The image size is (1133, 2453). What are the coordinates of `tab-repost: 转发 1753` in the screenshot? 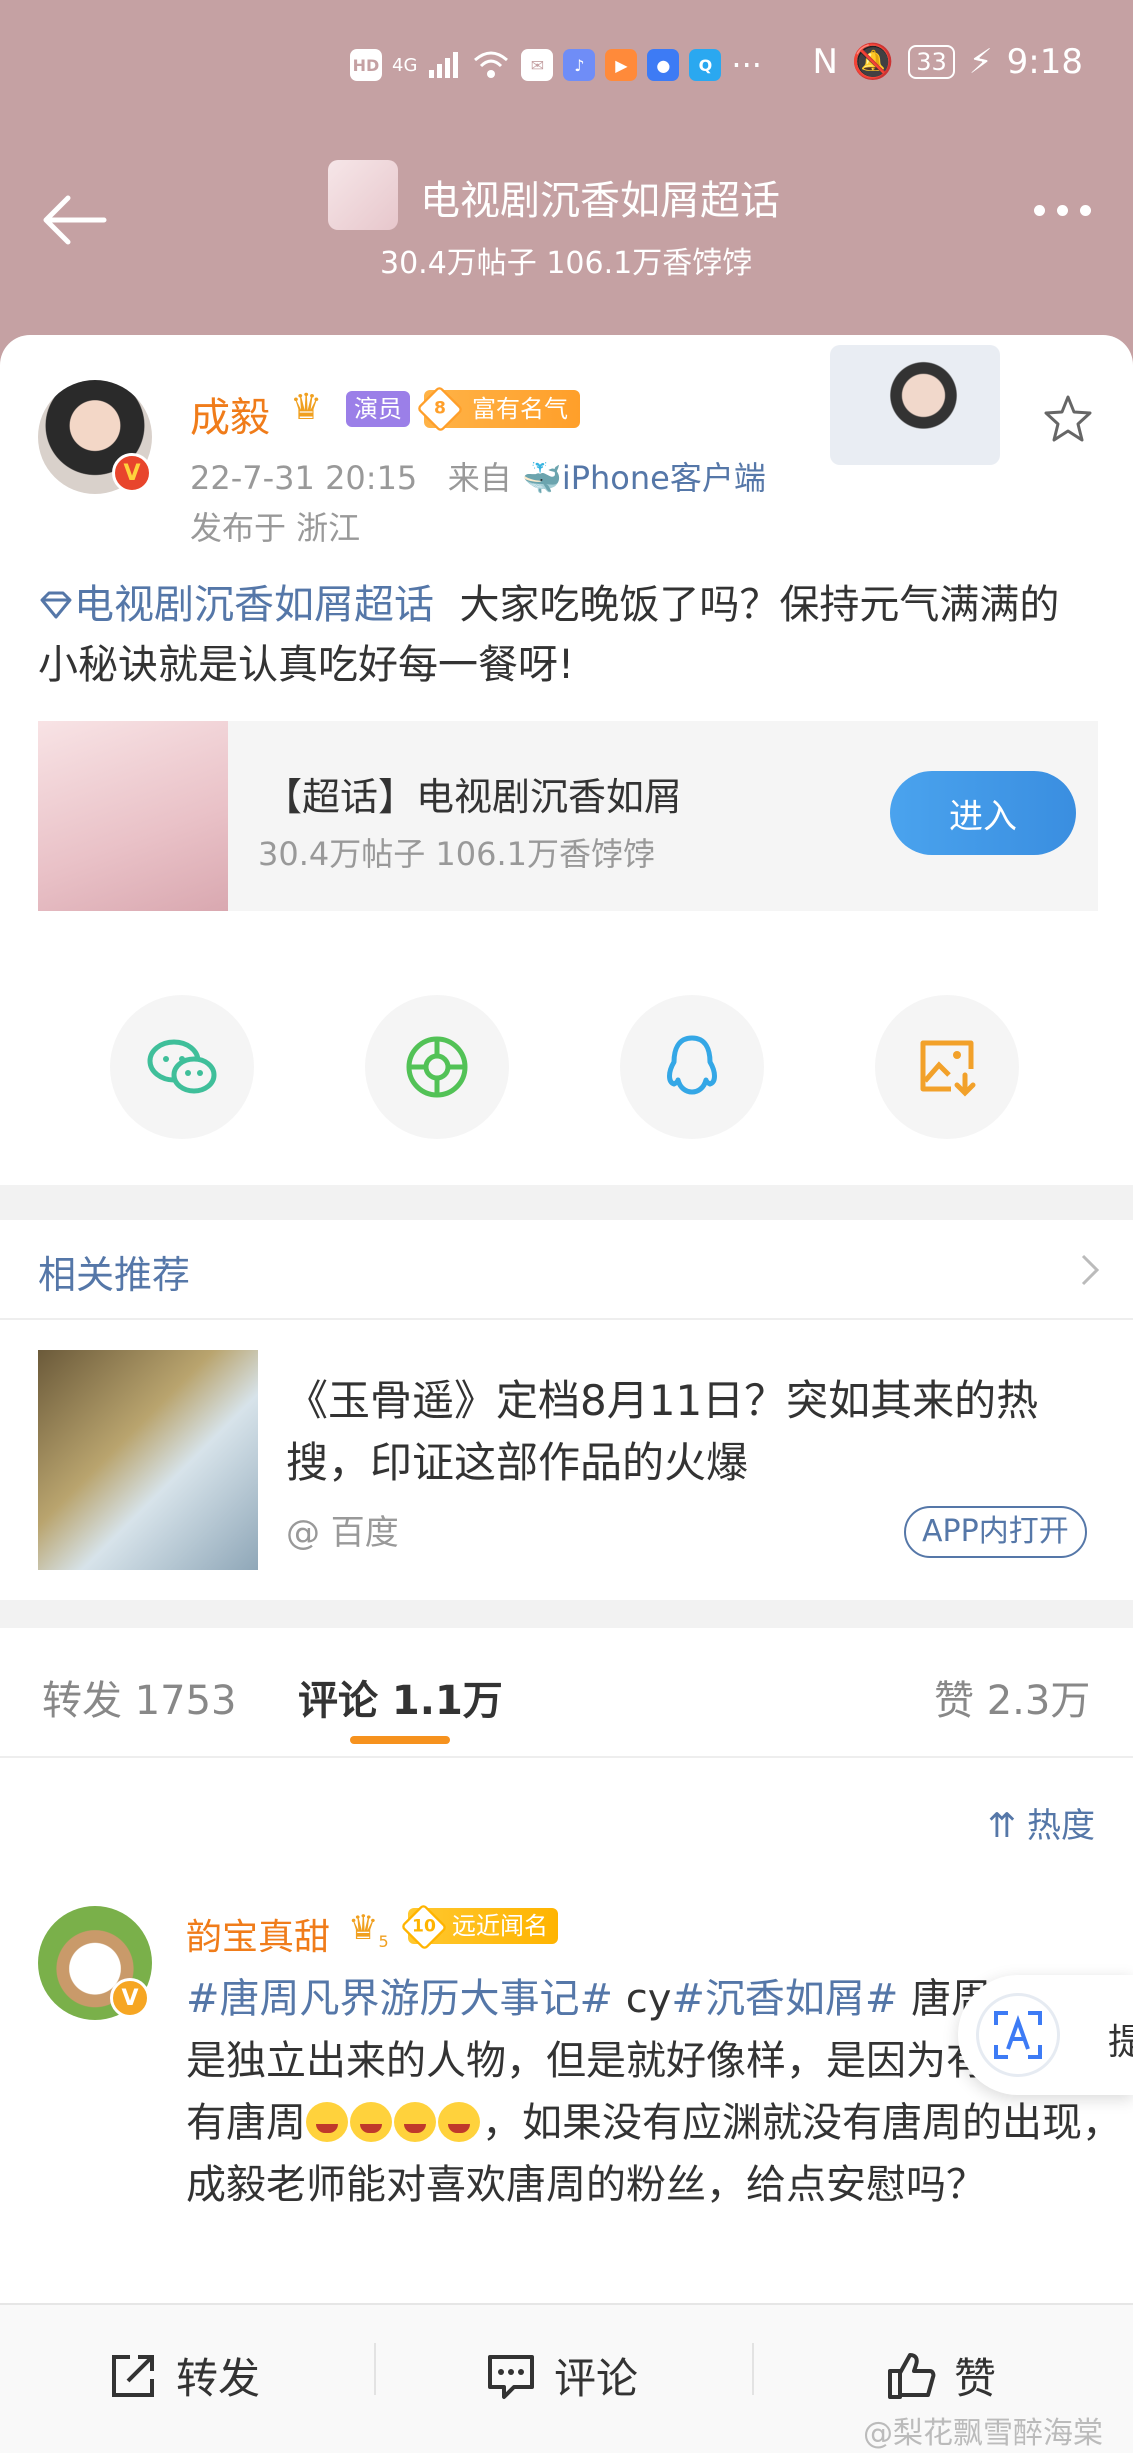 It's located at (139, 1697).